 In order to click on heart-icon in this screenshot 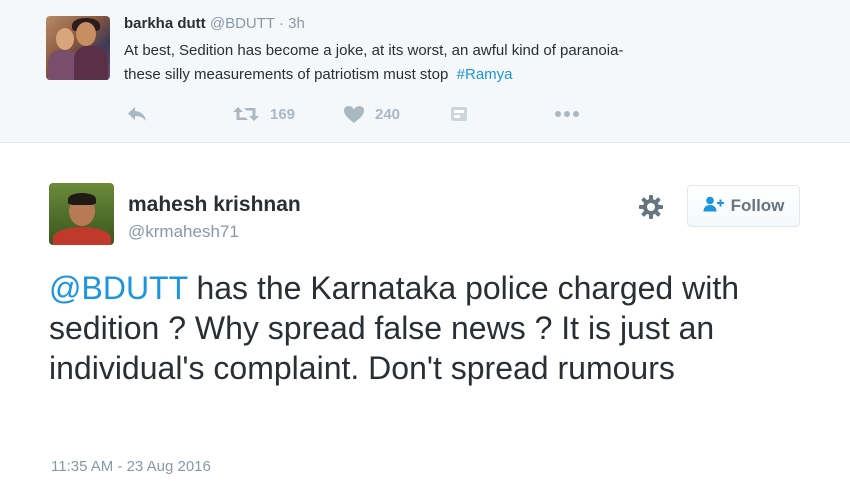, I will do `click(354, 114)`.